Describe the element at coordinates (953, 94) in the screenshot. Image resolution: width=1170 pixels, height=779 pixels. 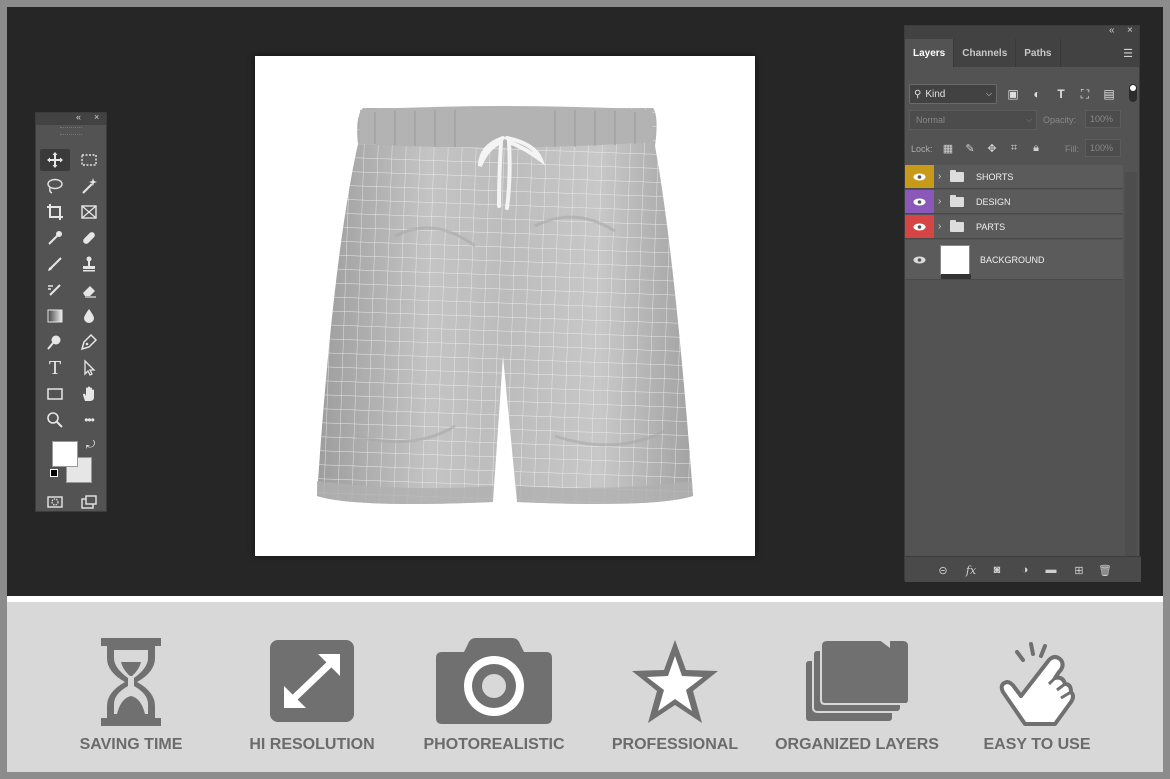
I see `kind-filter-select: ⚲ Kind ⌵` at that location.